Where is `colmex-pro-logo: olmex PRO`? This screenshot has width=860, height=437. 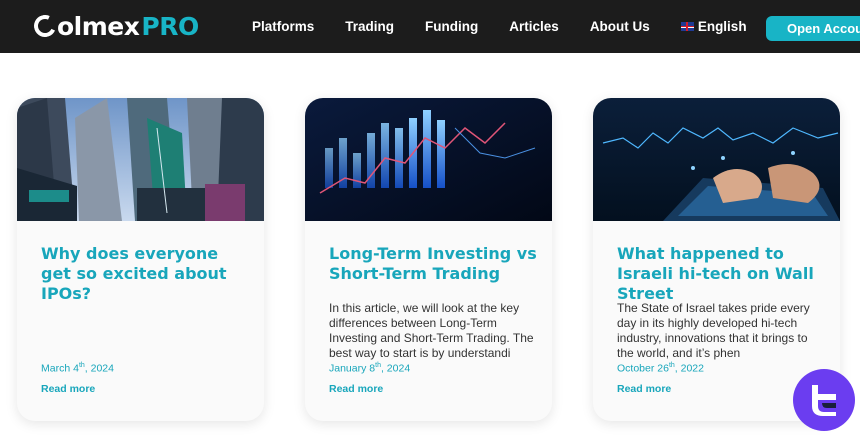 colmex-pro-logo: olmex PRO is located at coordinates (114, 26).